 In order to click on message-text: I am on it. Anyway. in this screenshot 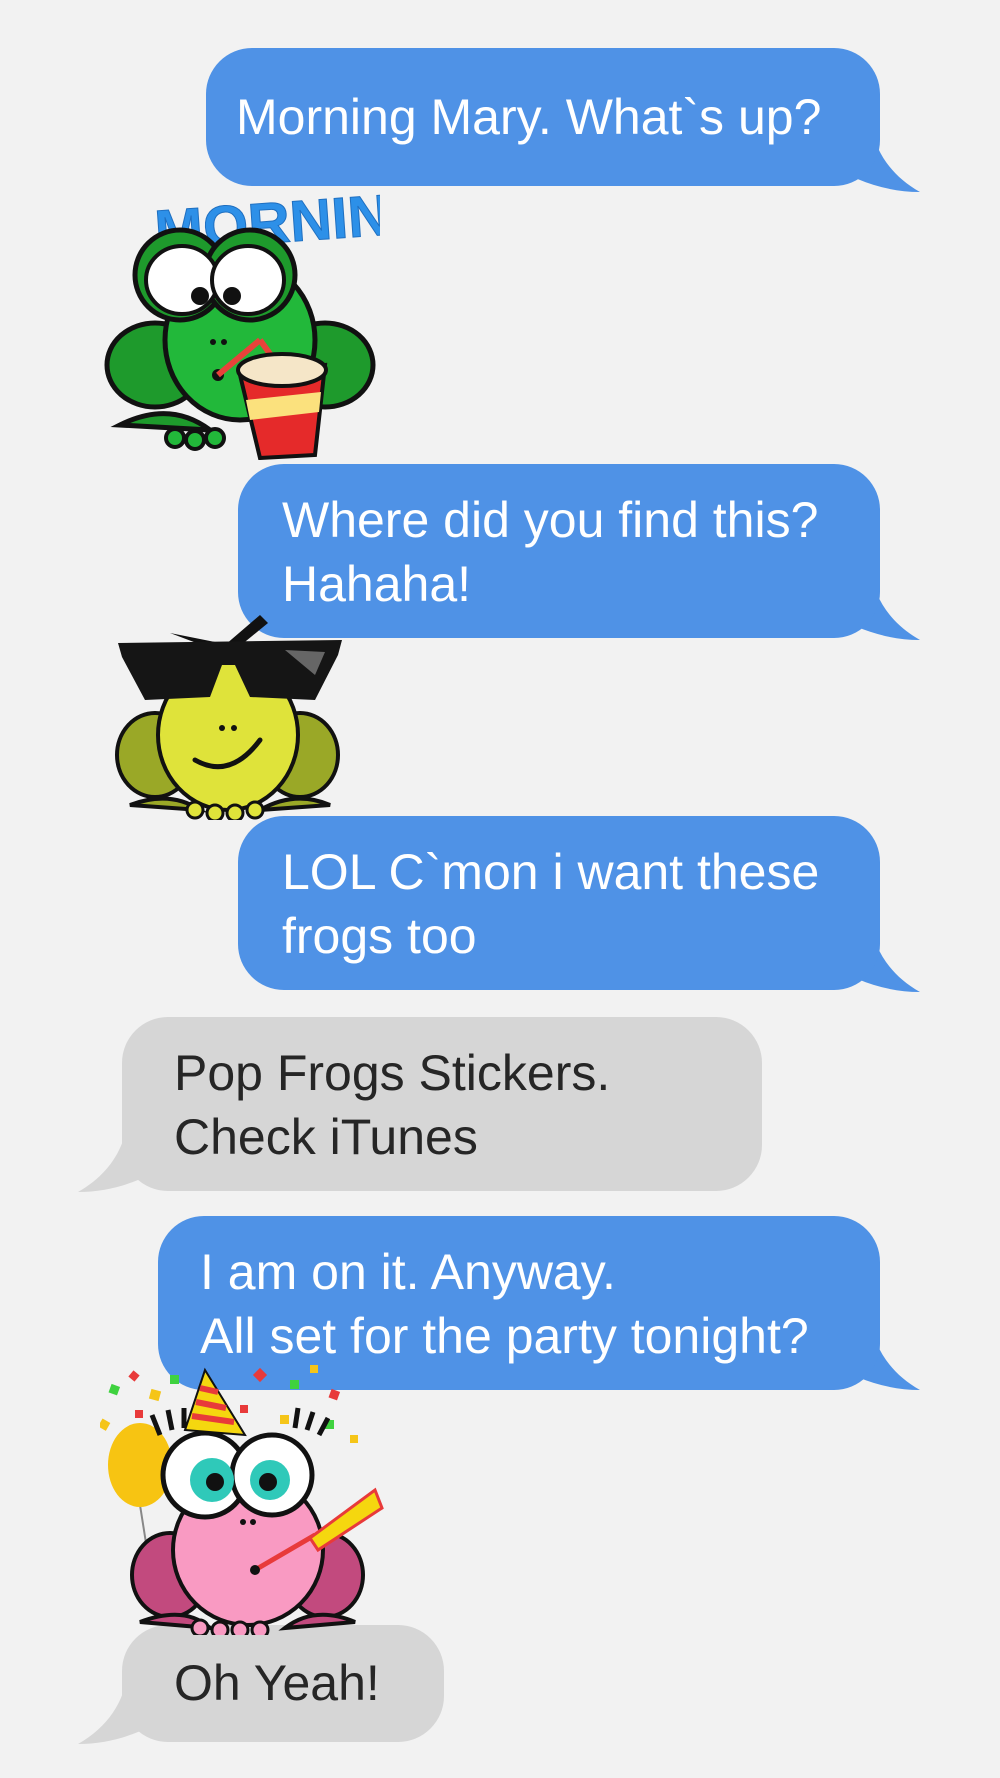, I will do `click(408, 1272)`.